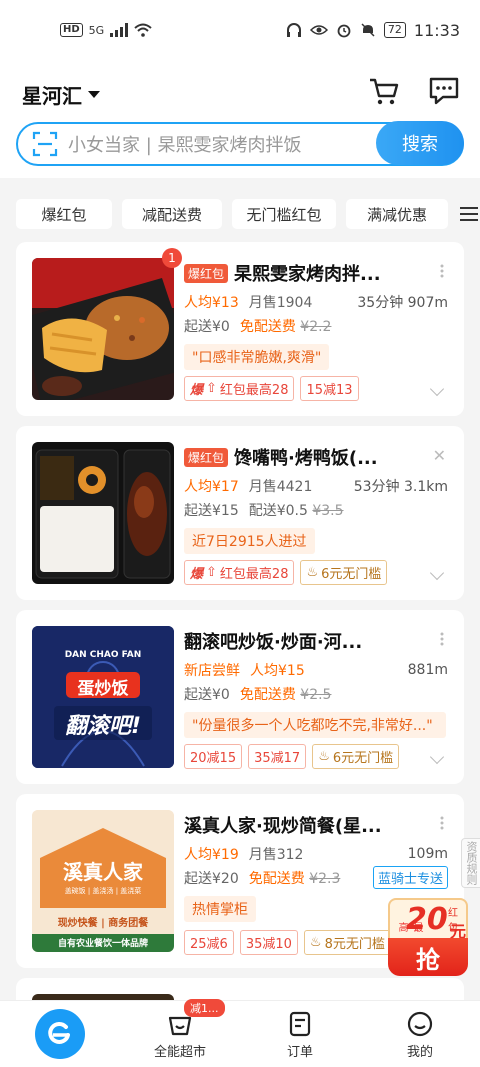 The height and width of the screenshot is (1067, 480). Describe the element at coordinates (329, 388) in the screenshot. I see `coupon-discount: 15减13` at that location.